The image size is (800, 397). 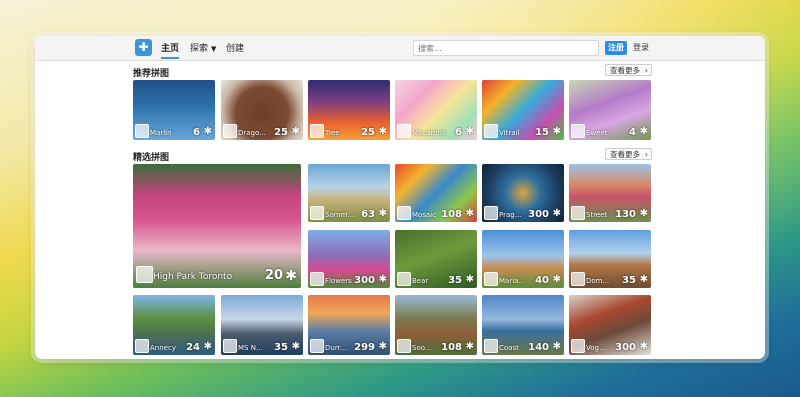 I want to click on puzzle-title: Annecy, so click(x=163, y=348).